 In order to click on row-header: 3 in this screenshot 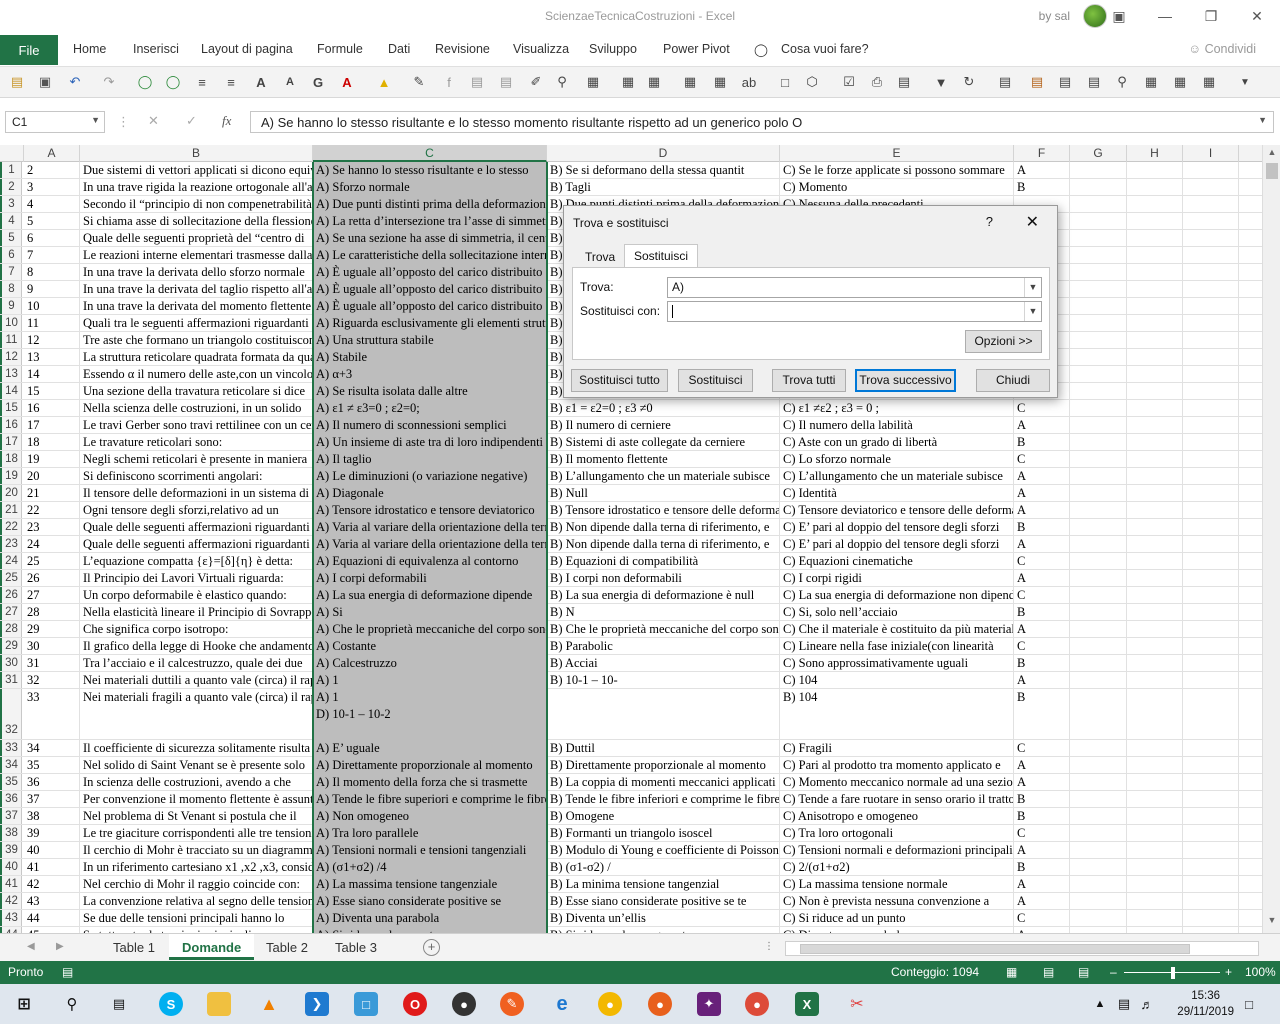, I will do `click(11, 204)`.